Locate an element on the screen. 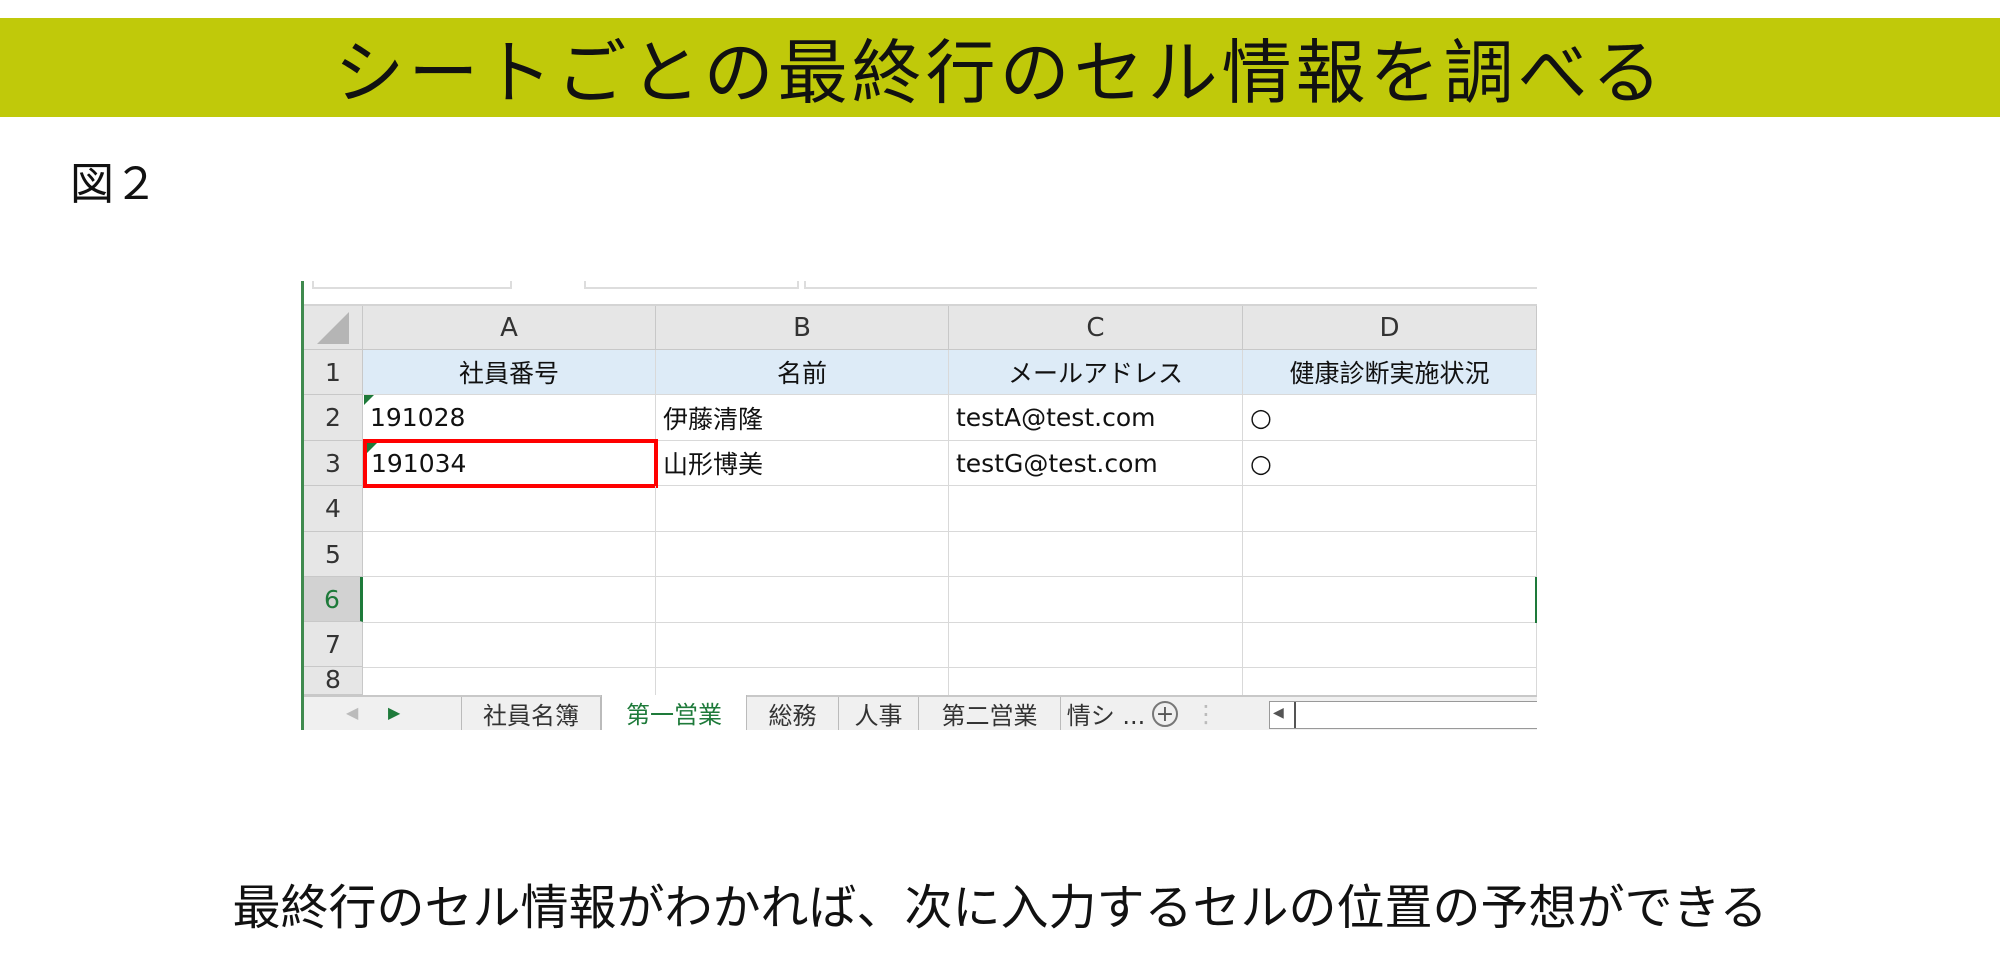 Image resolution: width=2000 pixels, height=960 pixels. sheet-tab-bar: ◀ ▶ 社員名簿 第一営業 総務 人事 第二営業 情シ ... + ⋮ ◀ is located at coordinates (920, 712).